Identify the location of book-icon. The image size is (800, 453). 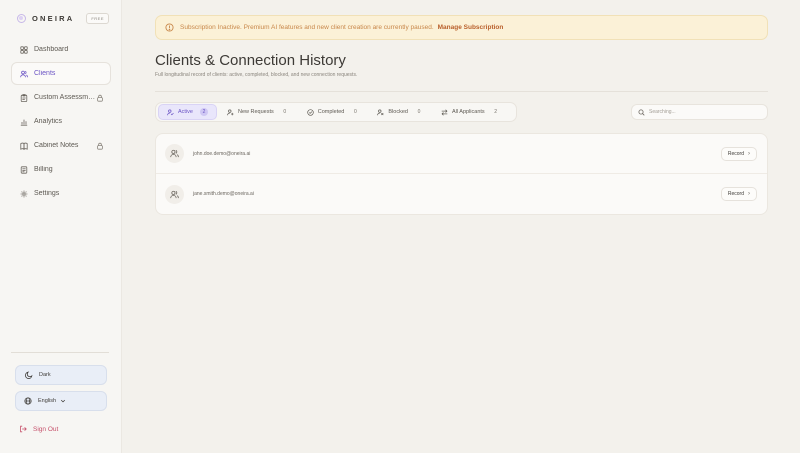
(24, 146).